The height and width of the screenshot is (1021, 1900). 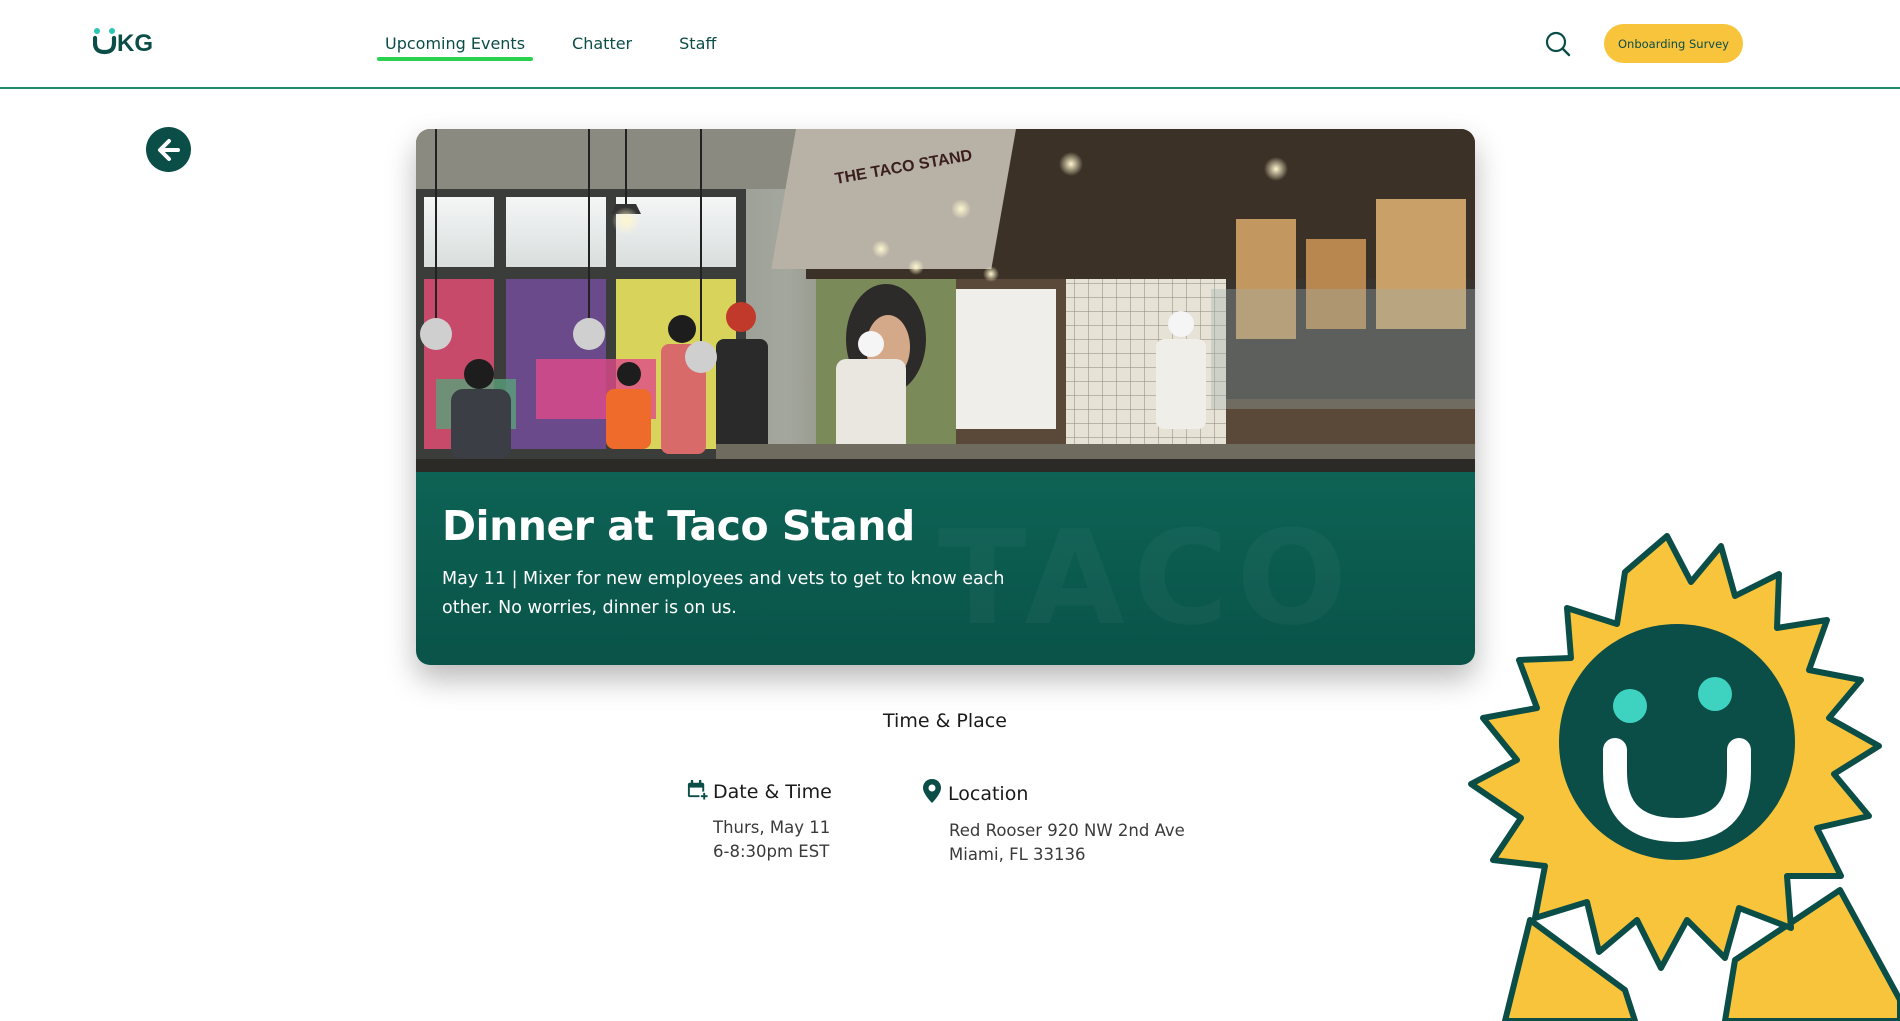 What do you see at coordinates (602, 43) in the screenshot?
I see `nav-chatter: Chatter` at bounding box center [602, 43].